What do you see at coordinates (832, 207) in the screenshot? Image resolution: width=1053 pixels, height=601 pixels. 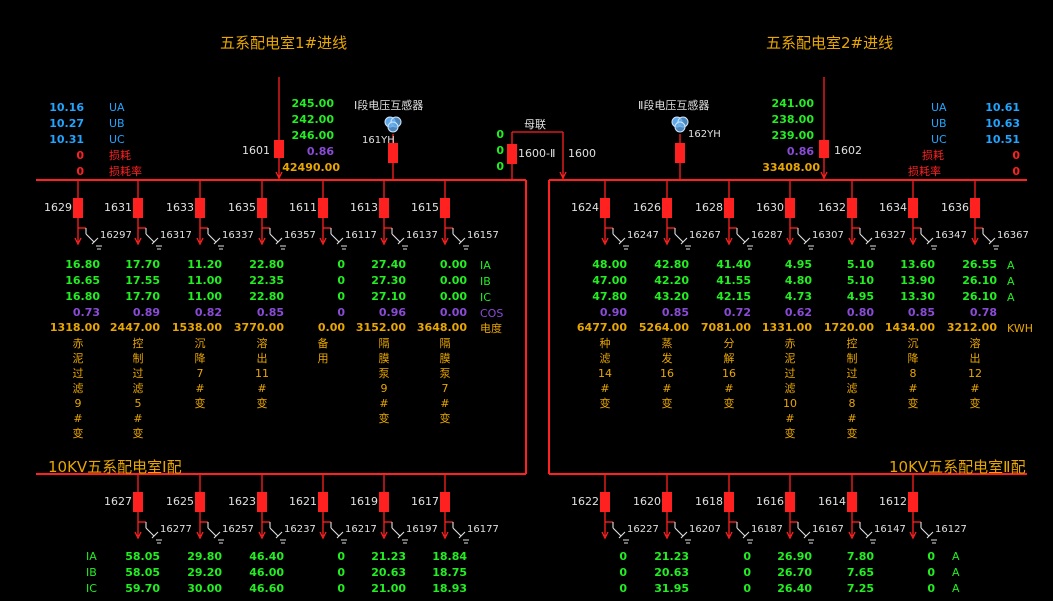 I see `breaker-code: 1632` at bounding box center [832, 207].